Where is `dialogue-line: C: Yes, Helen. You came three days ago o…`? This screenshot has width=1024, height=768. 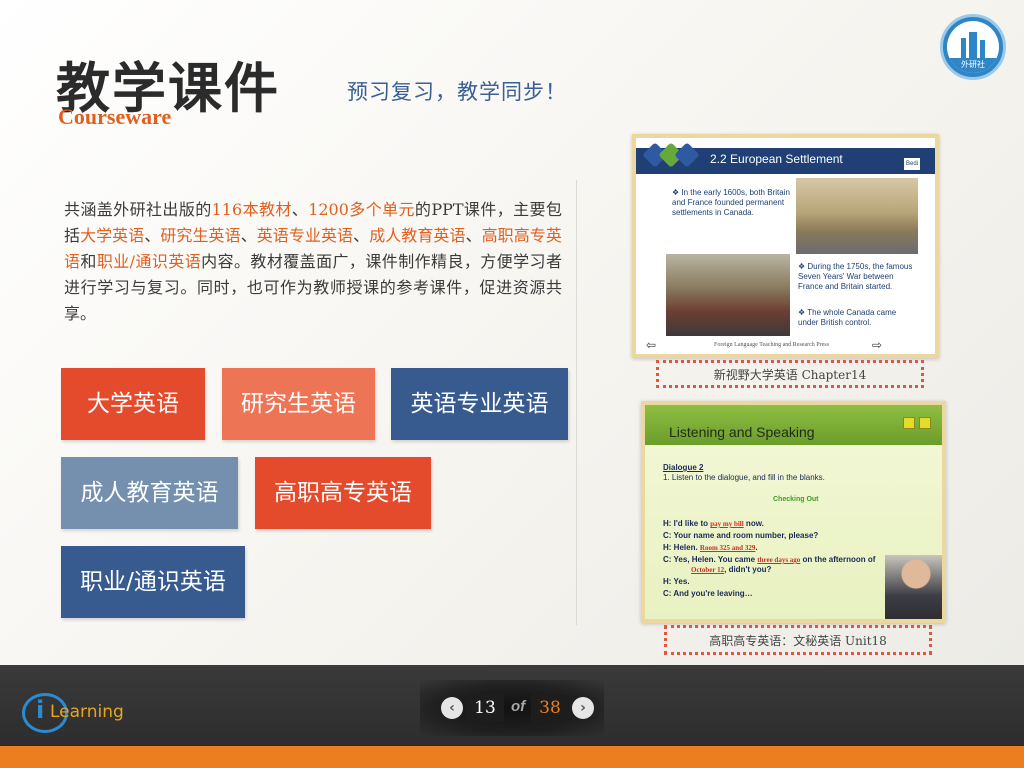
dialogue-line: C: Yes, Helen. You came three days ago o… is located at coordinates (769, 559).